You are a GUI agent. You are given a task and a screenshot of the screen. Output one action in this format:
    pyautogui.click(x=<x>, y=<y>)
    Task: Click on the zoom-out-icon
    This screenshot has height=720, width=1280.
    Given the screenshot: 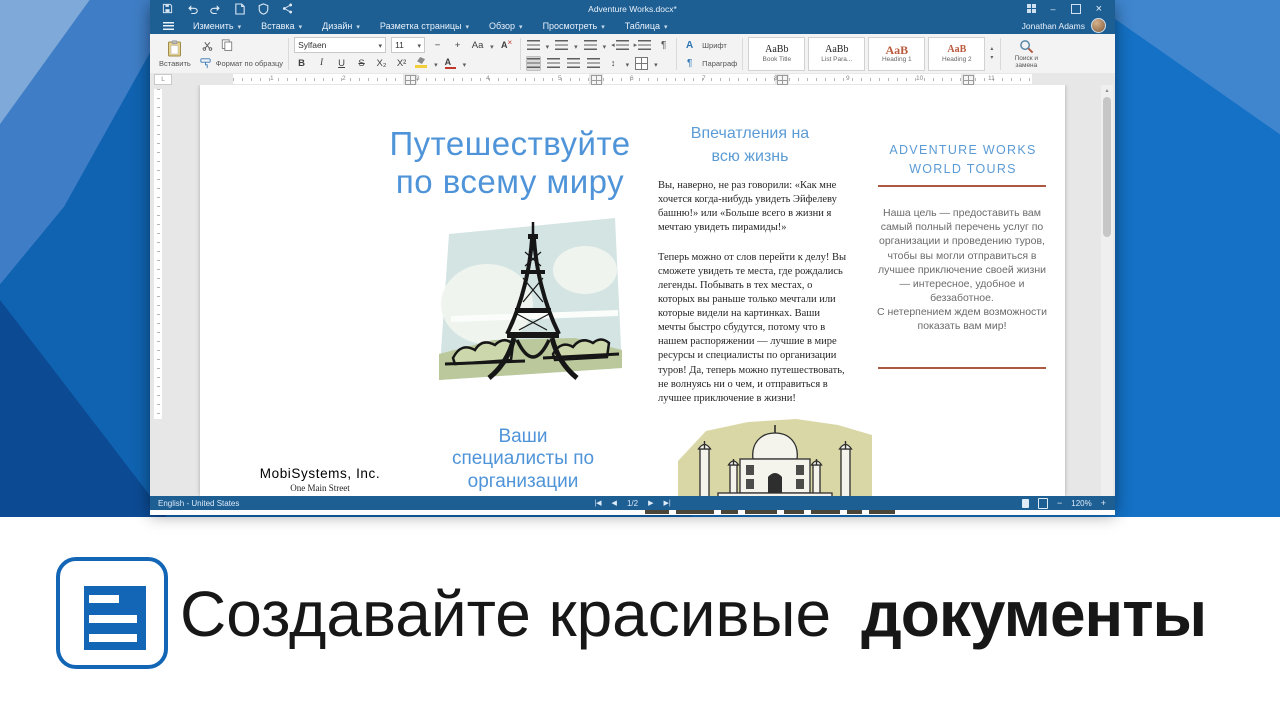 What is the action you would take?
    pyautogui.click(x=1059, y=503)
    